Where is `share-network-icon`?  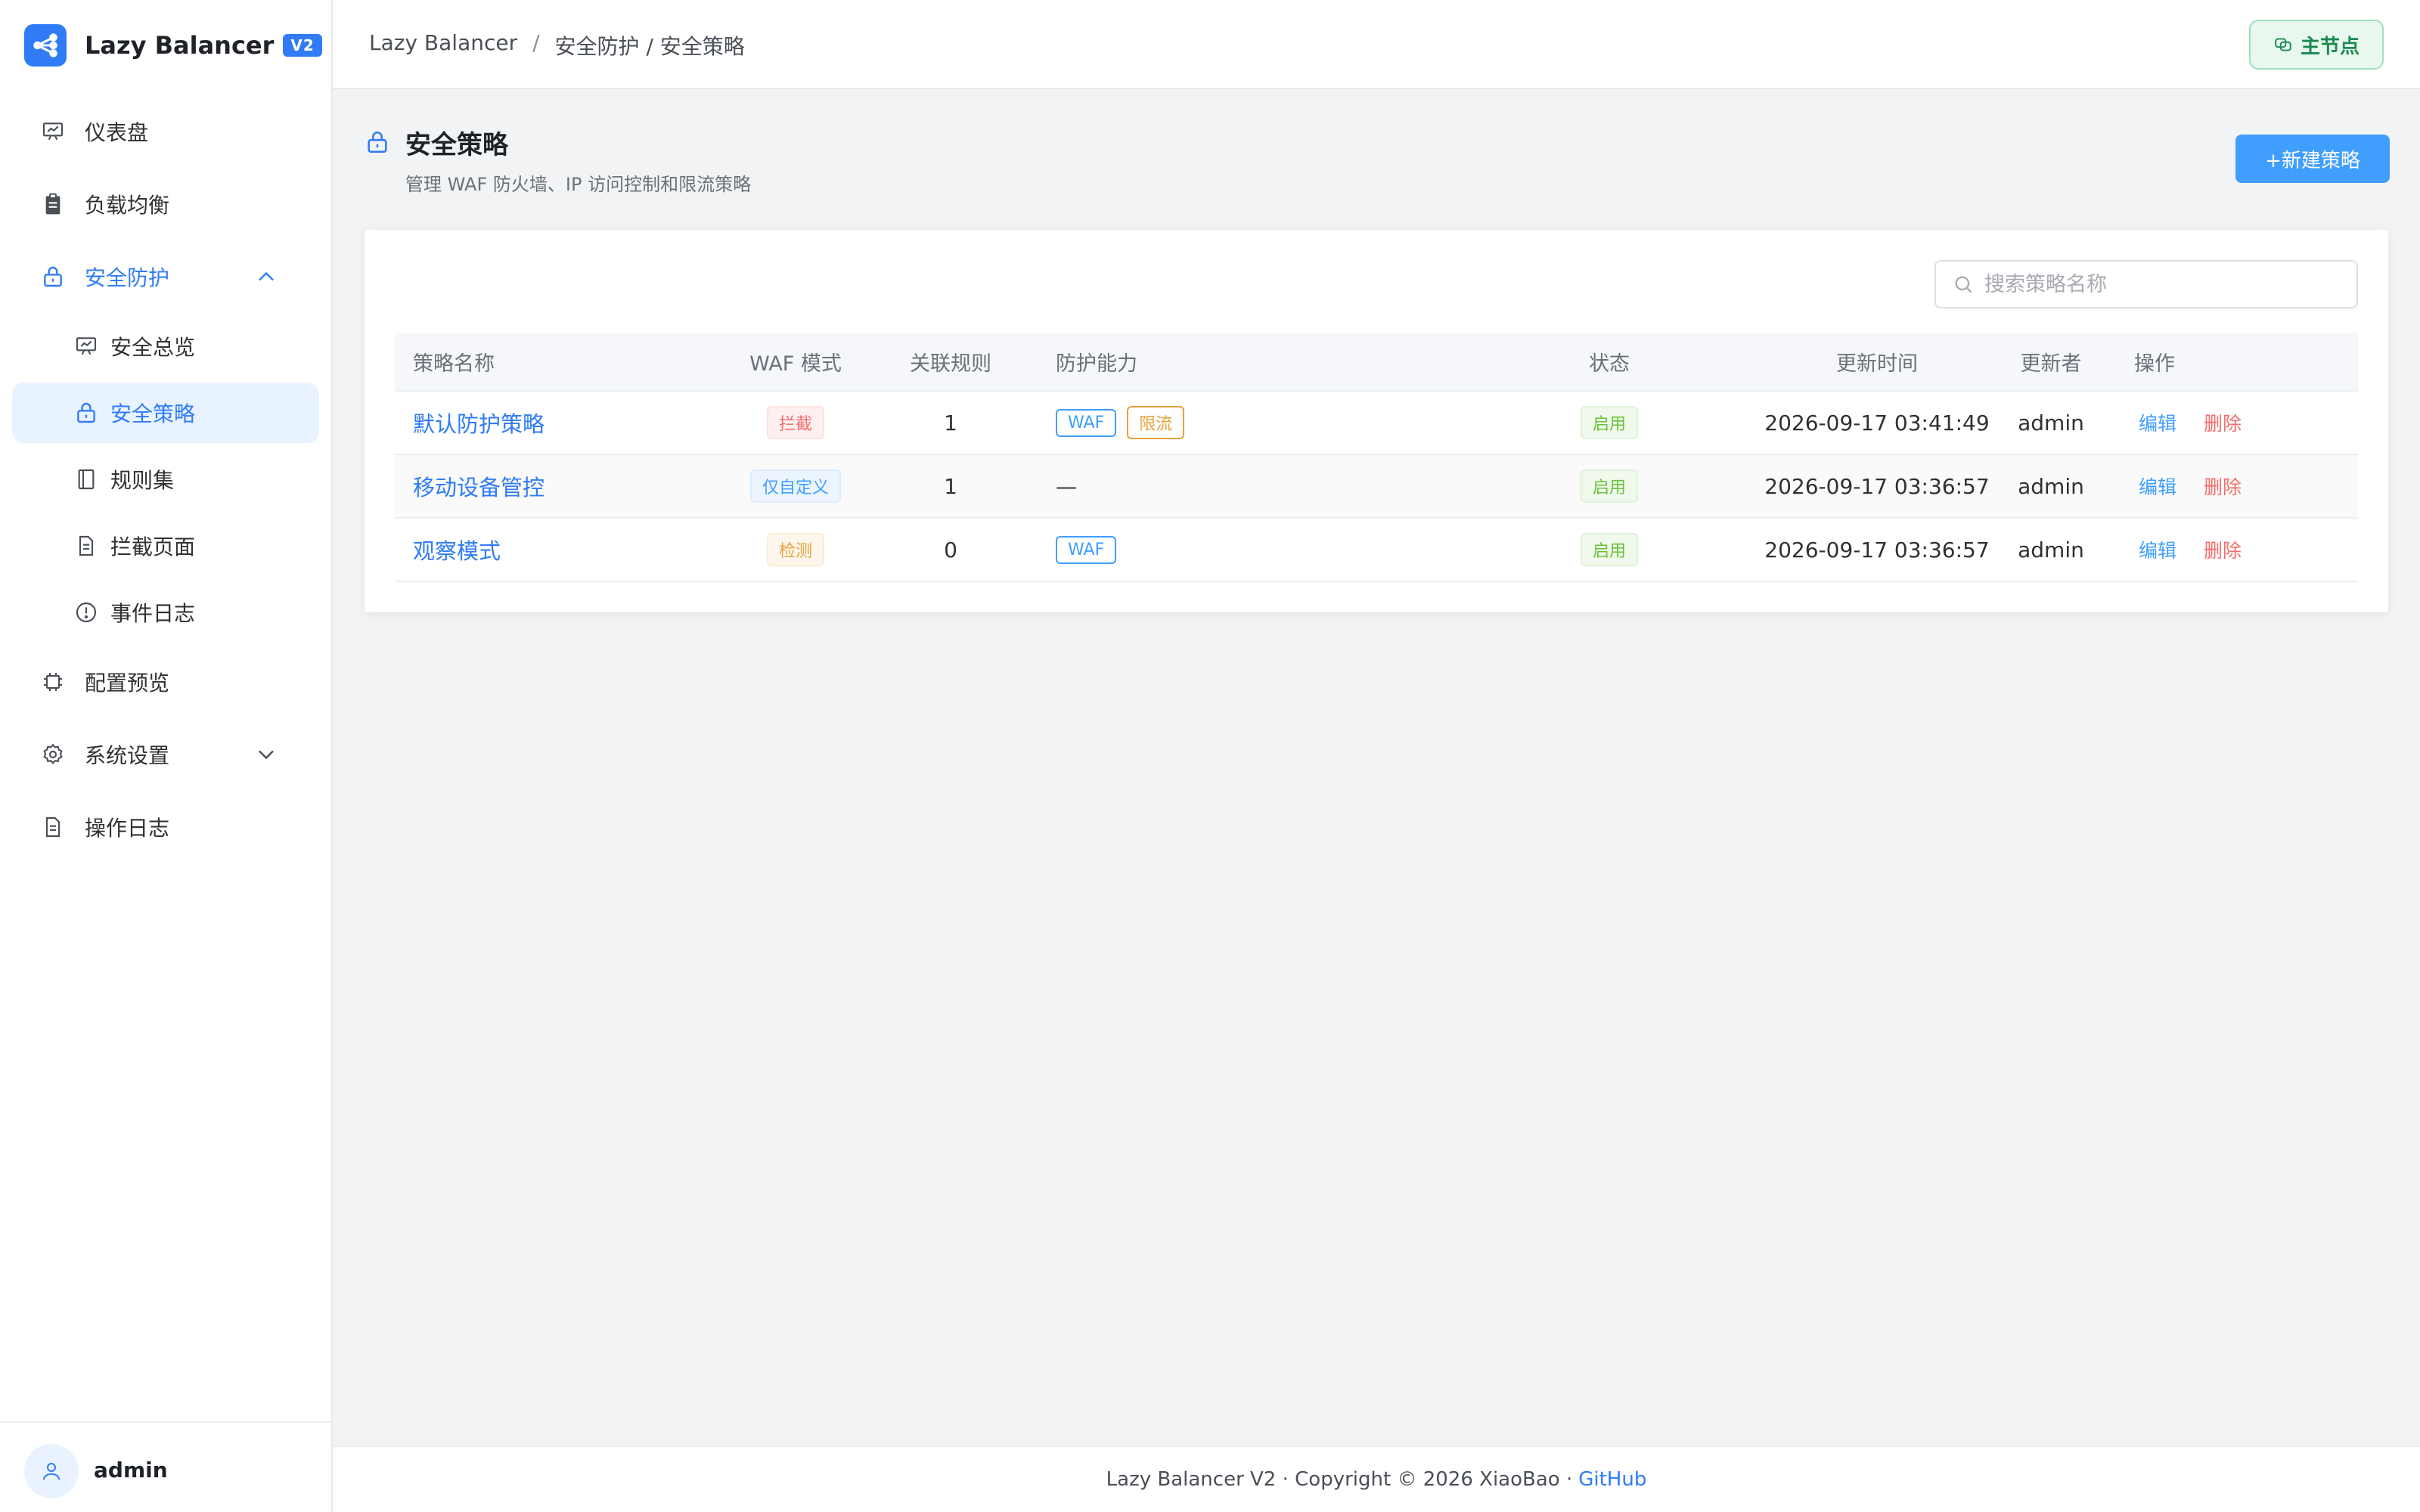
share-network-icon is located at coordinates (45, 46).